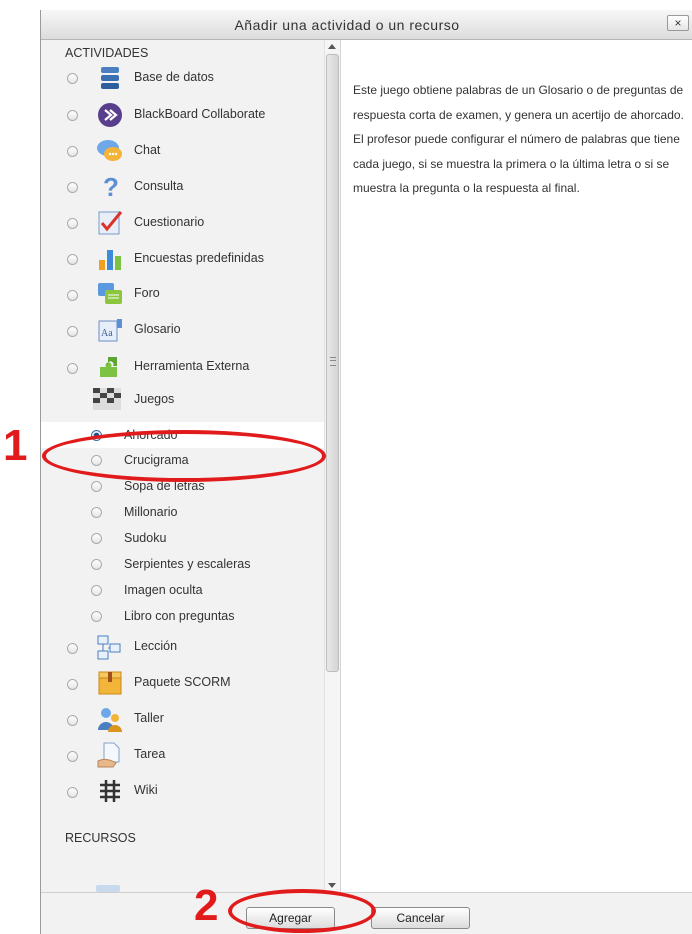  What do you see at coordinates (110, 720) in the screenshot?
I see `workshop-icon` at bounding box center [110, 720].